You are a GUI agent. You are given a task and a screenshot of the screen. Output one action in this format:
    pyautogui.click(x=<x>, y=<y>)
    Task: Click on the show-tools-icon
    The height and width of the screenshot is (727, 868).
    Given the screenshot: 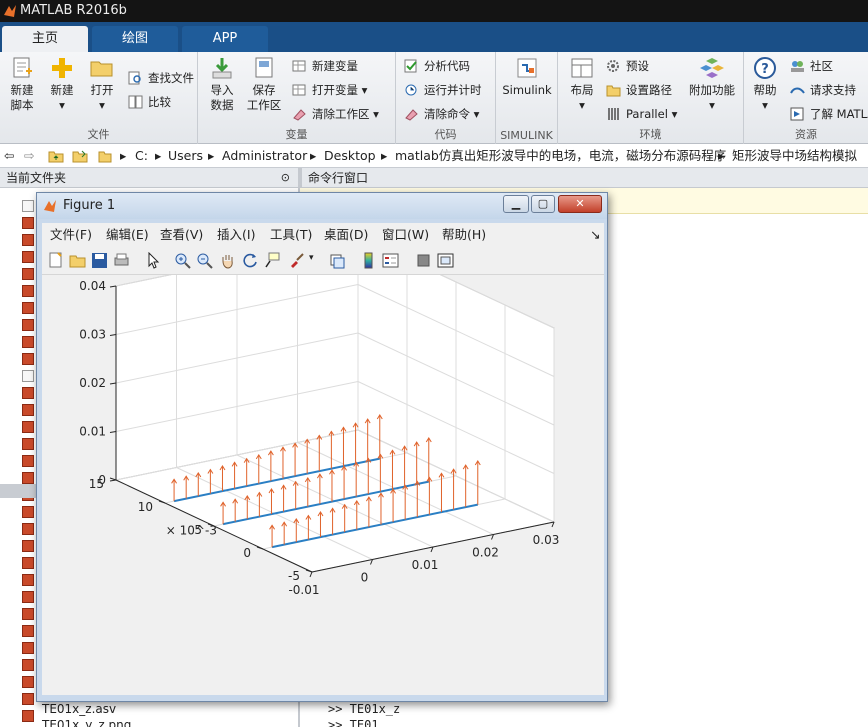 What is the action you would take?
    pyautogui.click(x=445, y=260)
    